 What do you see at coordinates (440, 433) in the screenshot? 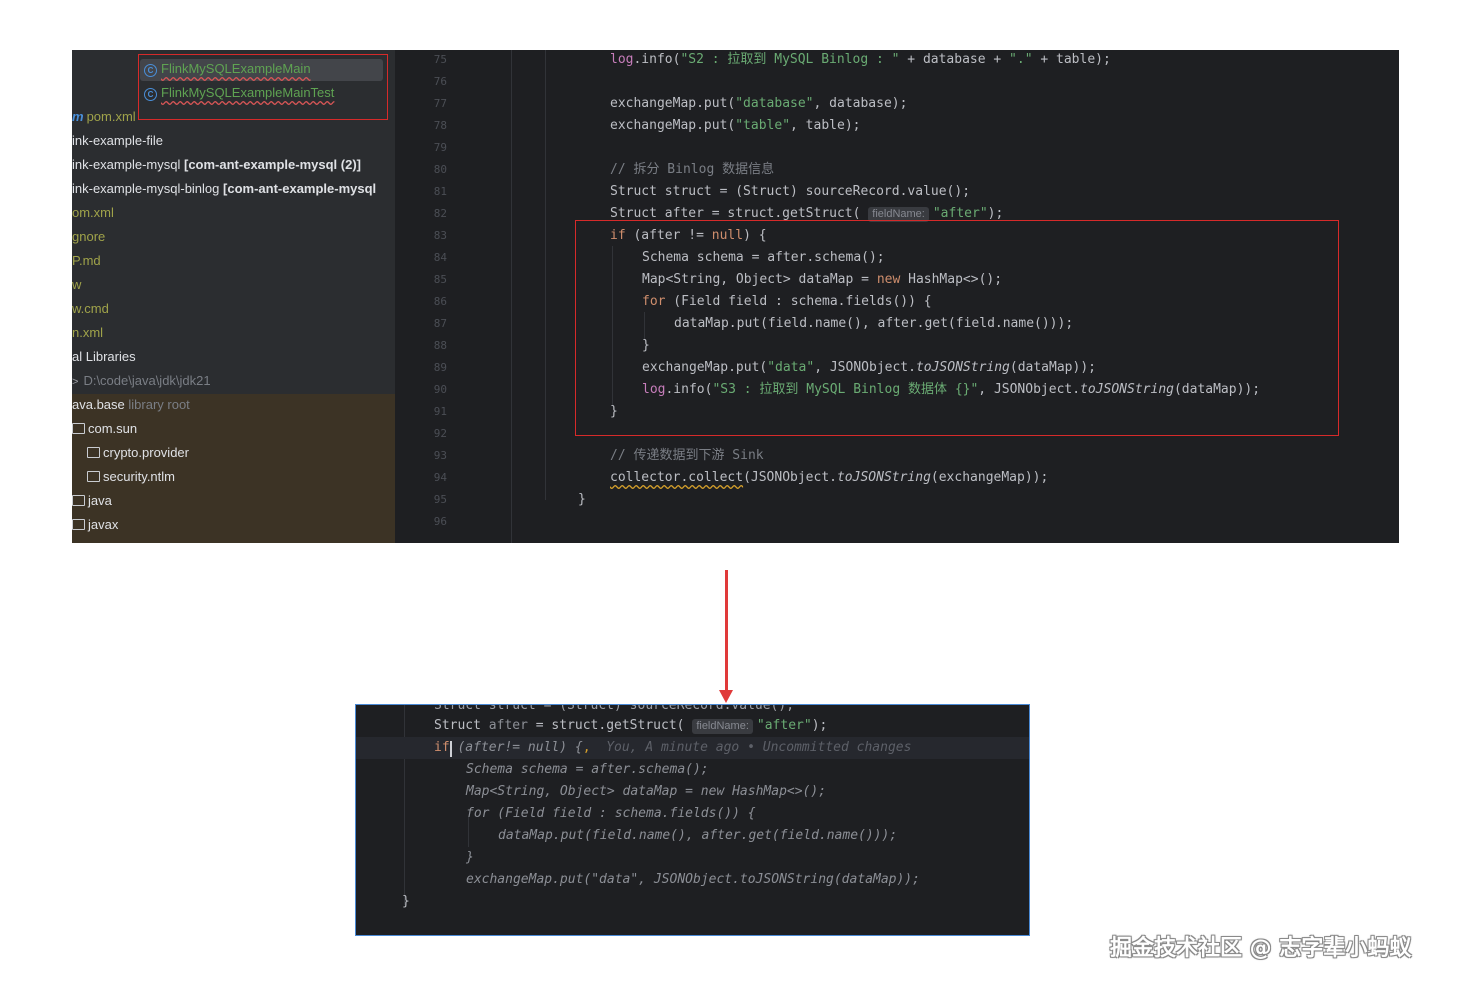
I see `line-number: 92` at bounding box center [440, 433].